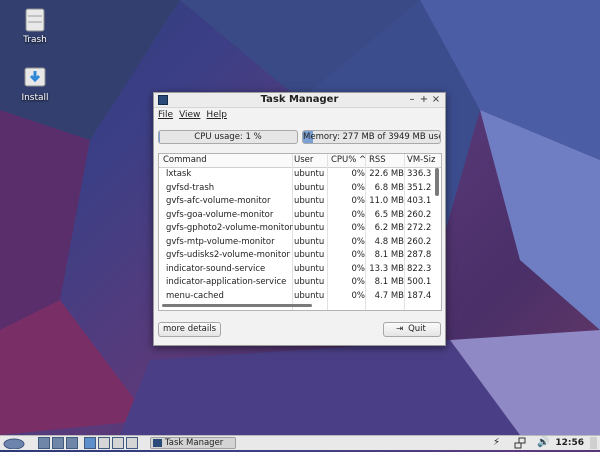  I want to click on cell-vm-size: 822.3, so click(419, 268).